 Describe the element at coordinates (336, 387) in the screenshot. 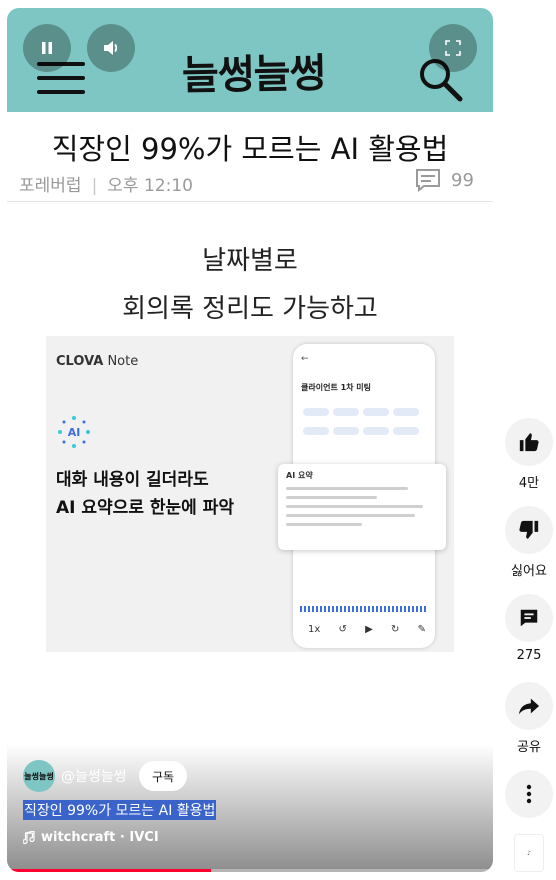

I see `phone-meeting-title: 클라이언트 1차 미팅` at that location.